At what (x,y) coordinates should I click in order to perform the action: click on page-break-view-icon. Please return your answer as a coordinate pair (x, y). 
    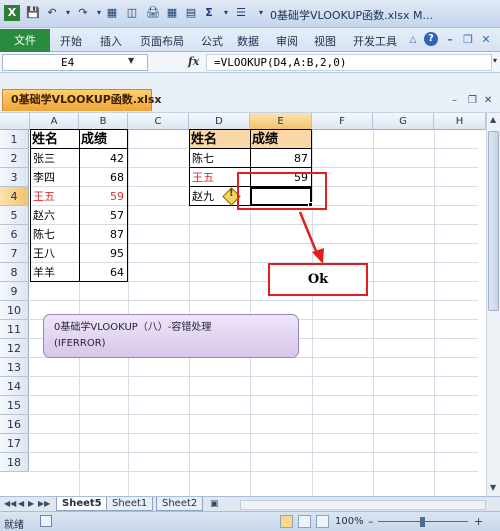
    Looking at the image, I should click on (322, 521).